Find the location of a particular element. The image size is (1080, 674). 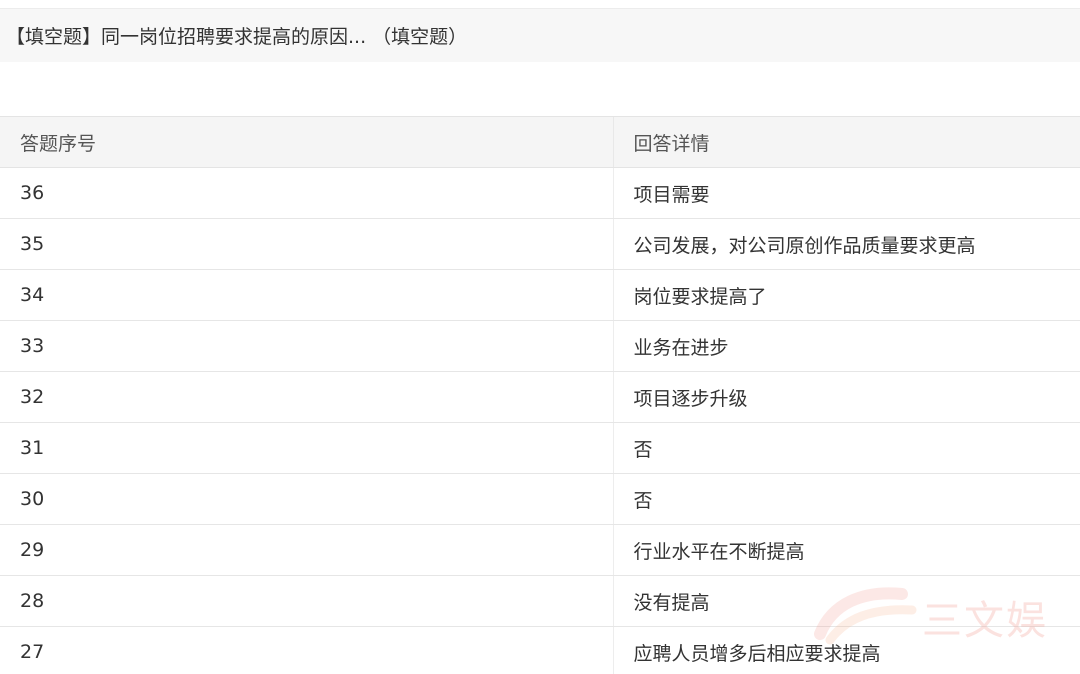

row-index-cell: 34 is located at coordinates (306, 295).